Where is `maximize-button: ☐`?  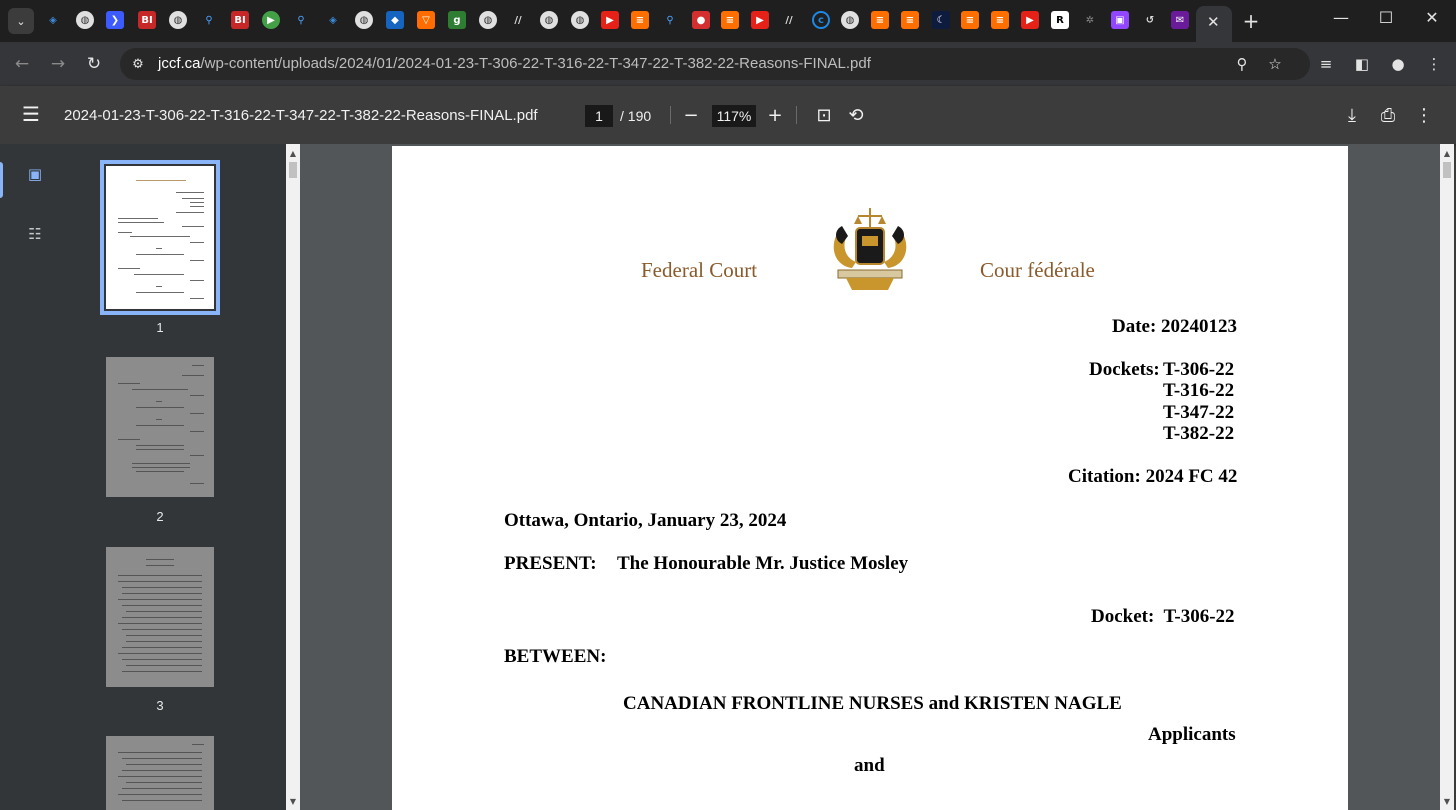
maximize-button: ☐ is located at coordinates (1386, 17).